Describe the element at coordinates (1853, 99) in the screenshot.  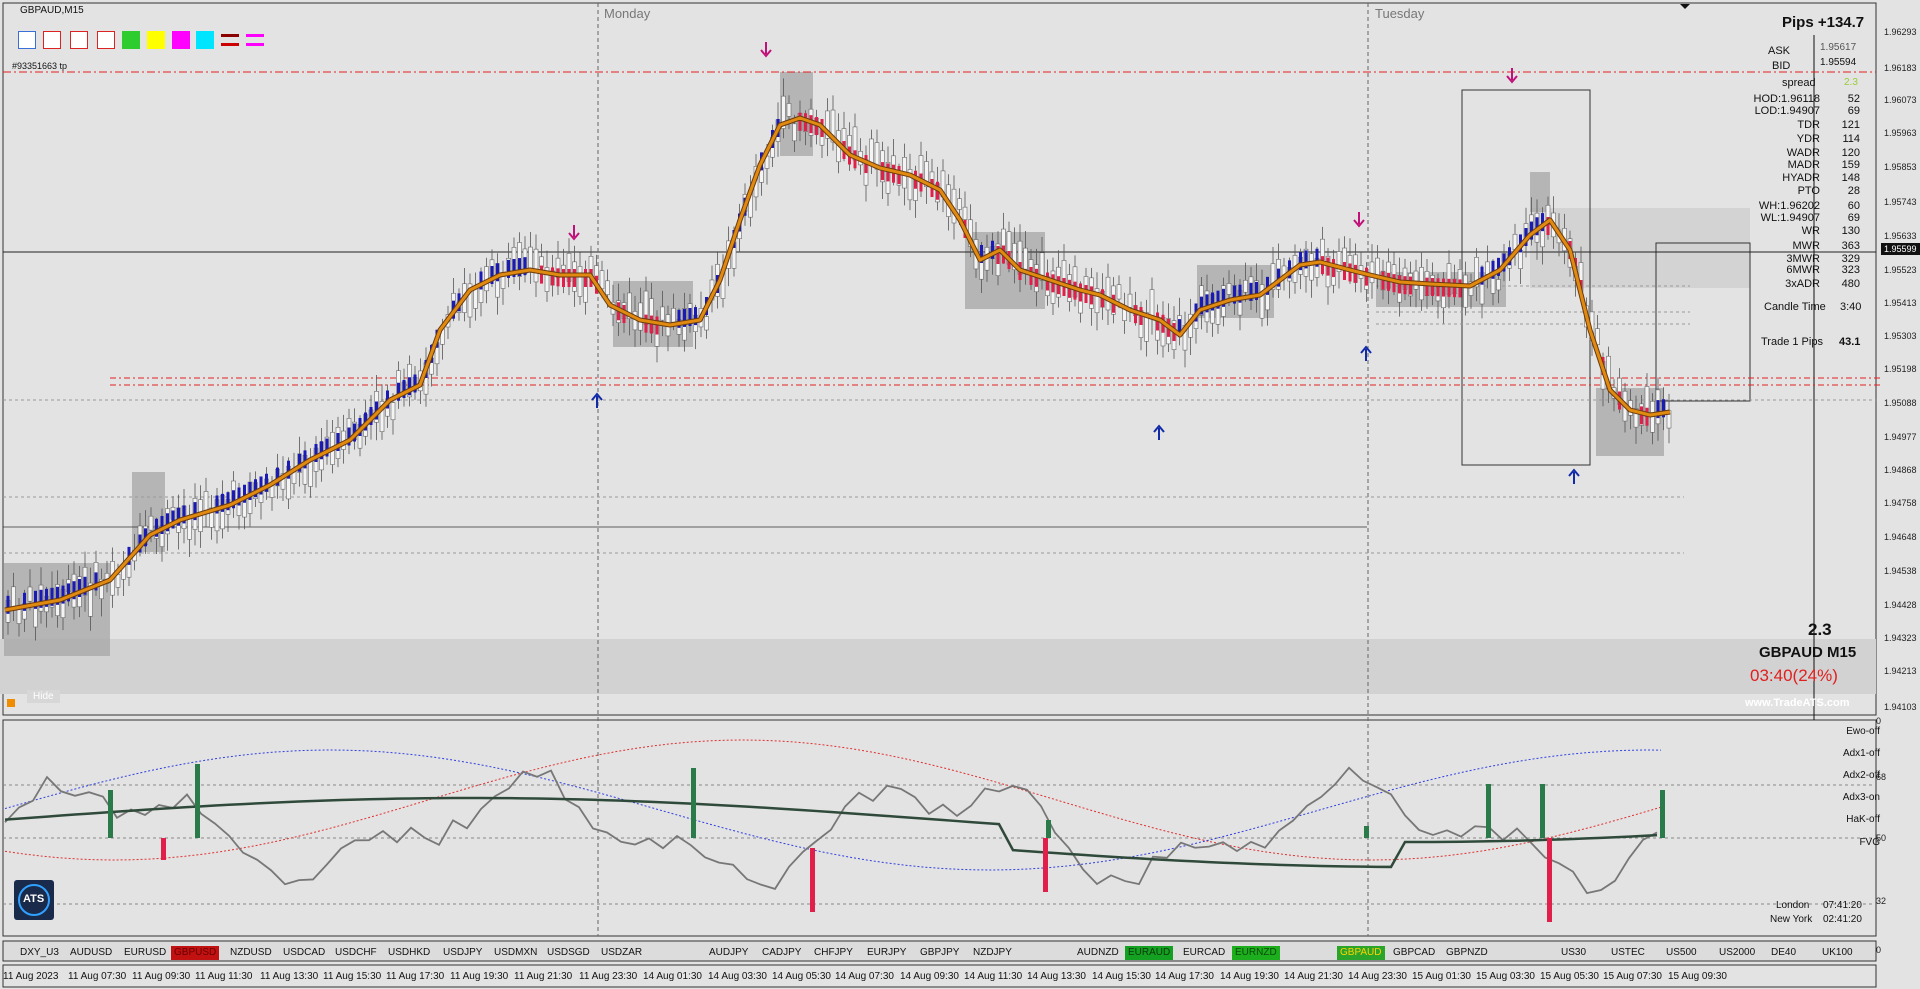
I see `info-row-value: 52` at that location.